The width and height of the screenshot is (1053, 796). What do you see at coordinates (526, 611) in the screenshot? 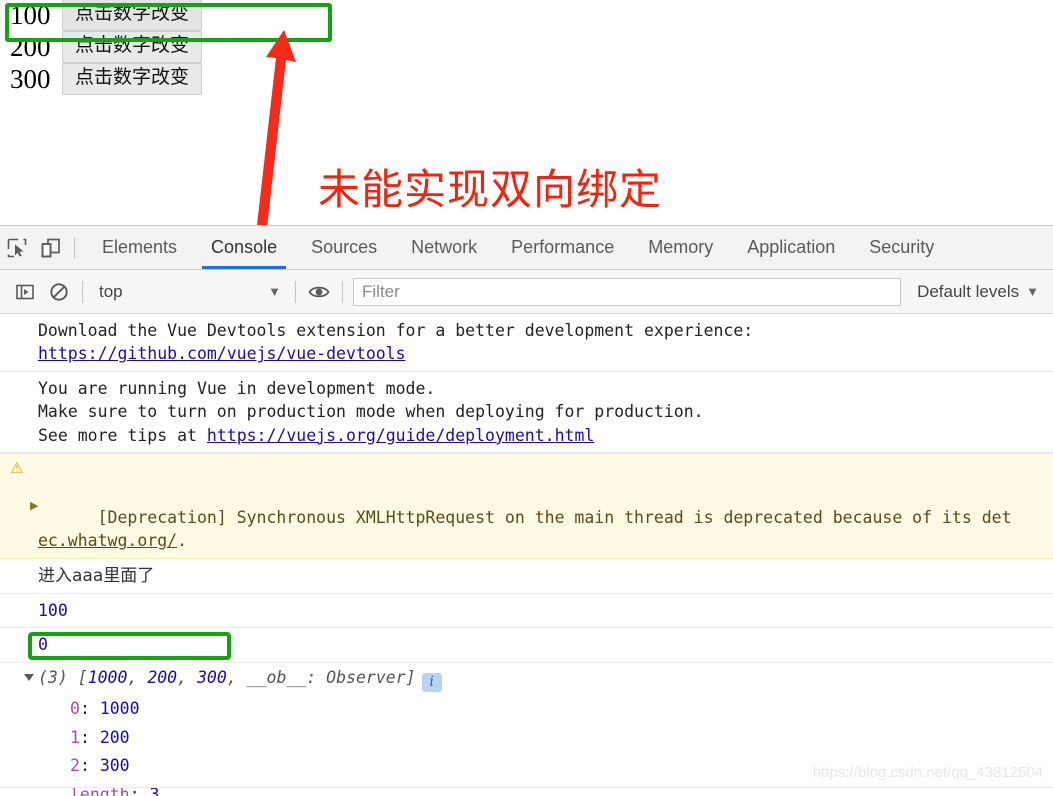
I see `console-message: 100` at bounding box center [526, 611].